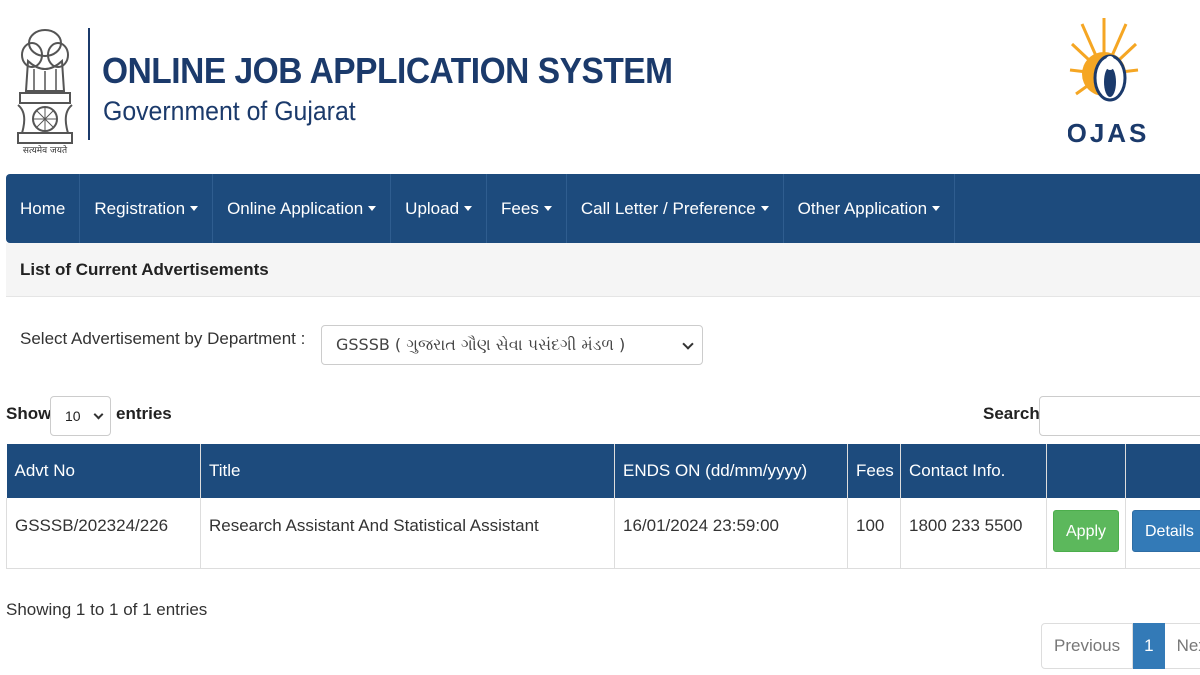 The height and width of the screenshot is (675, 1200). Describe the element at coordinates (29, 413) in the screenshot. I see `show-label: Show` at that location.